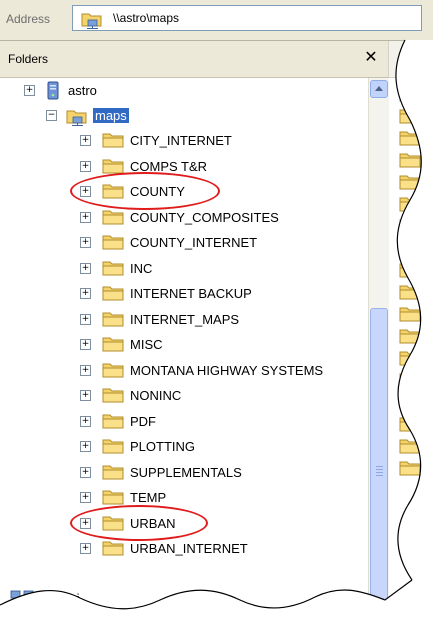 The height and width of the screenshot is (630, 433). Describe the element at coordinates (180, 447) in the screenshot. I see `tree-item-folder: + PLOTTING` at that location.